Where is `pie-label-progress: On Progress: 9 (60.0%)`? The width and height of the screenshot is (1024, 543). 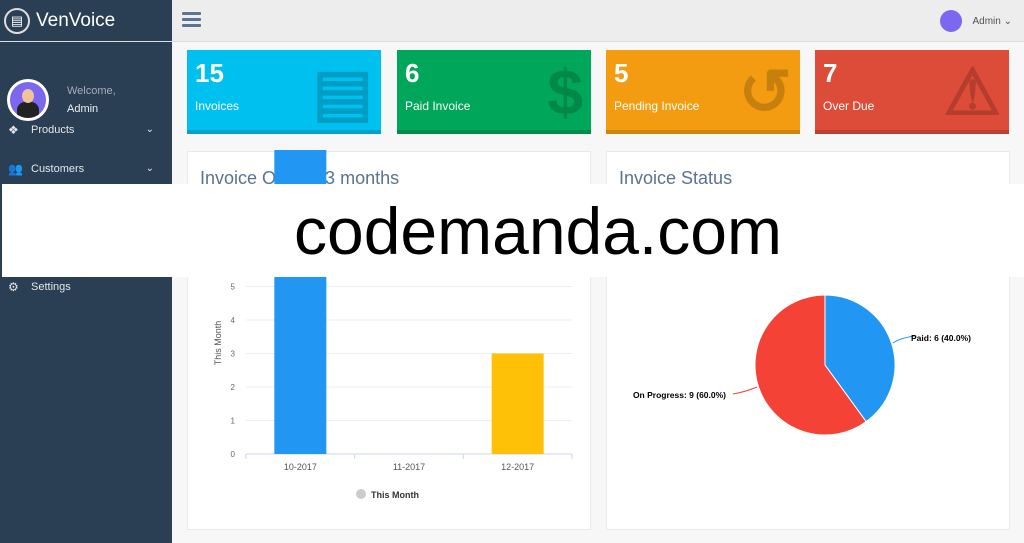
pie-label-progress: On Progress: 9 (60.0%) is located at coordinates (679, 395).